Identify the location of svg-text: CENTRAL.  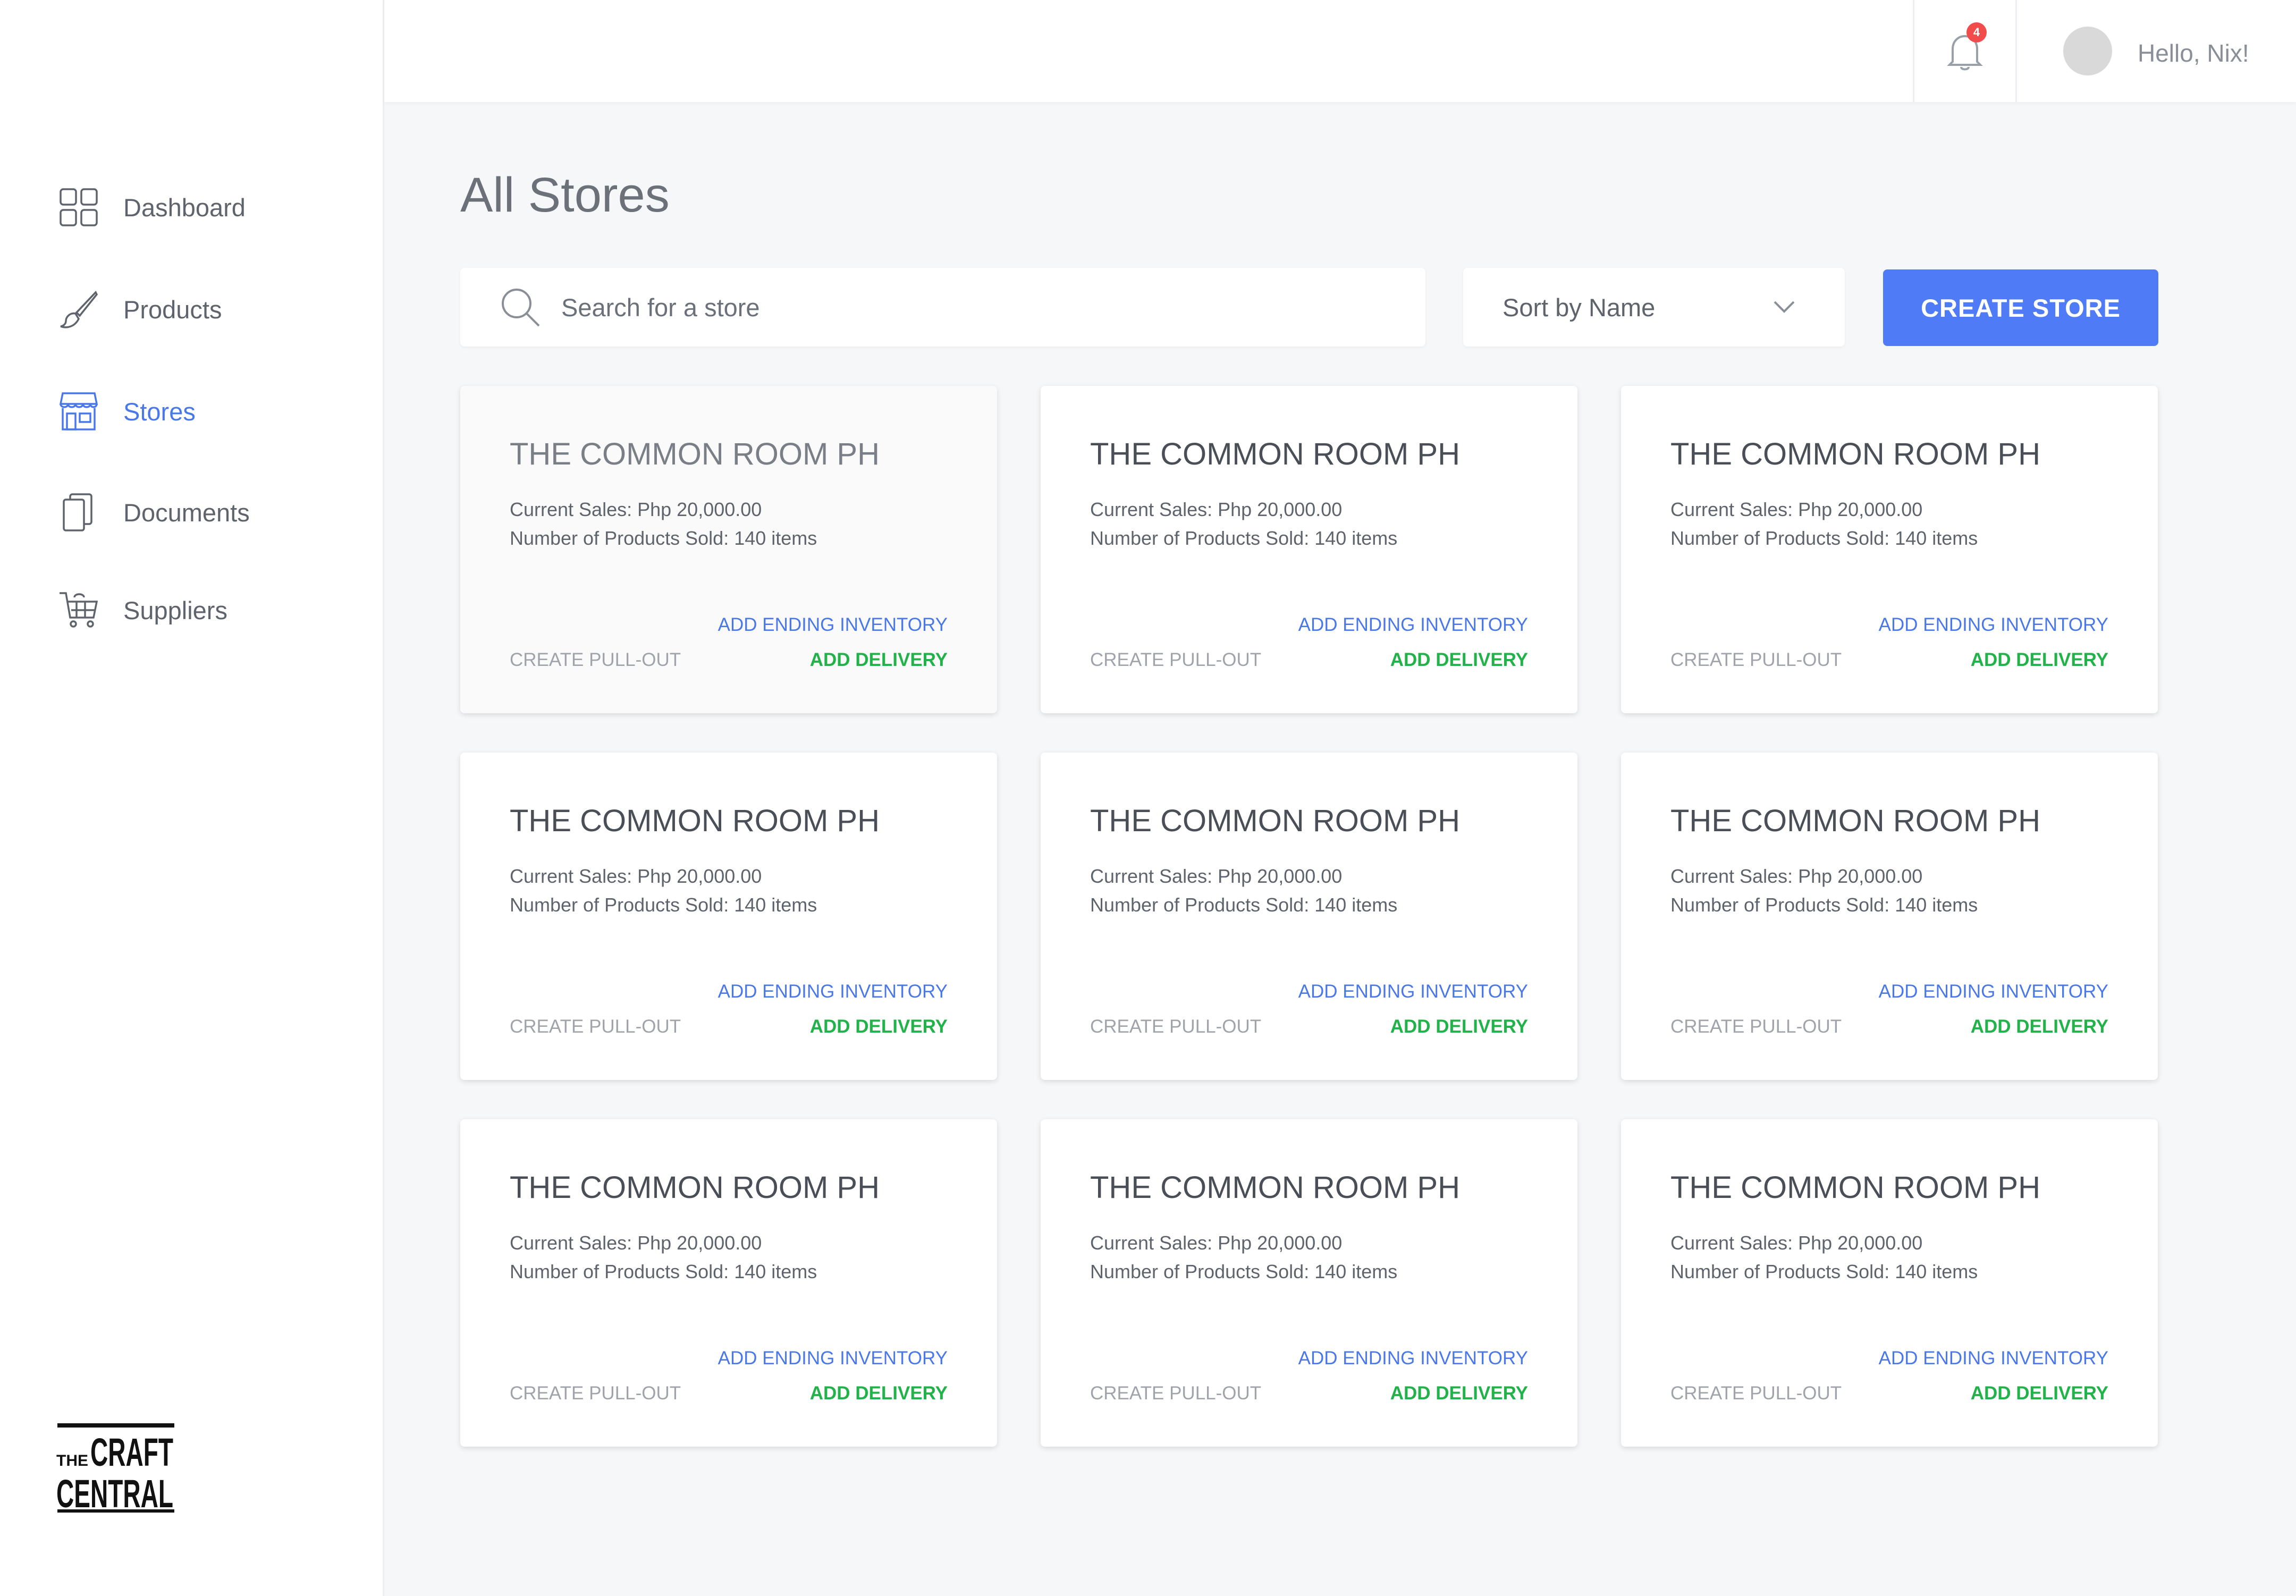
(114, 1493).